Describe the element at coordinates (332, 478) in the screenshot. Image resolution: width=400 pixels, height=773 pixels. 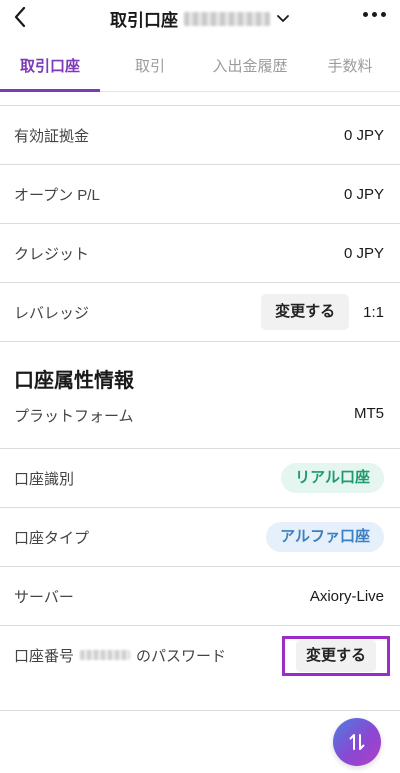
I see `real-account-badge: リアル口座` at that location.